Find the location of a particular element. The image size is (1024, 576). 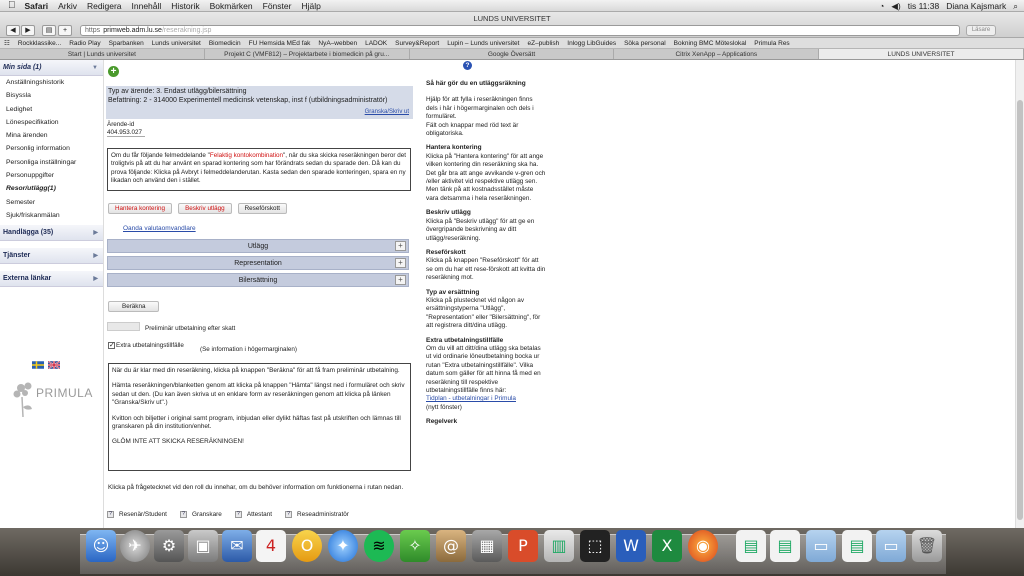

sidebar-item-resor-utlagg: Resor/utlägg(1) is located at coordinates (51, 188).